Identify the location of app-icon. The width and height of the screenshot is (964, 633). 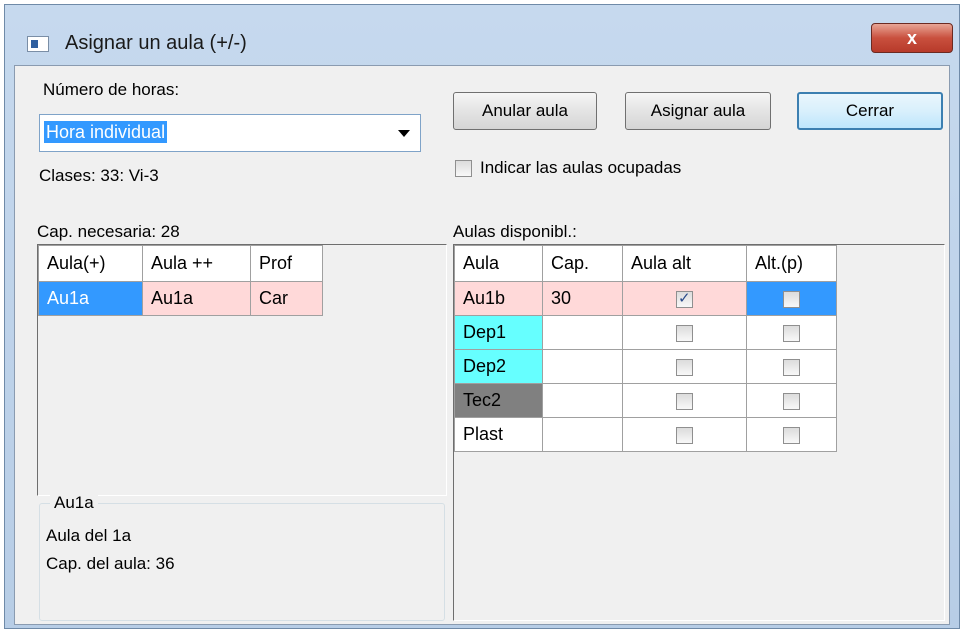
(38, 44).